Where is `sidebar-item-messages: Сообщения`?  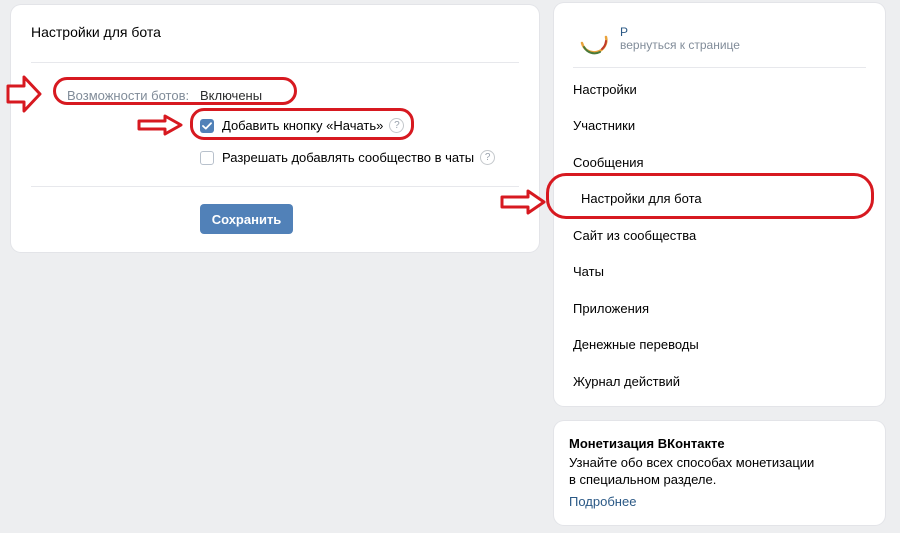 sidebar-item-messages: Сообщения is located at coordinates (608, 162).